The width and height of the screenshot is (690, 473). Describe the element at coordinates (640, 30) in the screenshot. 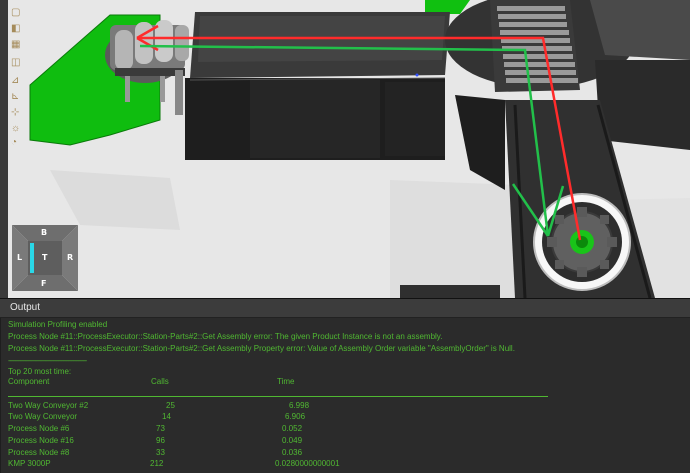

I see `conveyor-right` at that location.